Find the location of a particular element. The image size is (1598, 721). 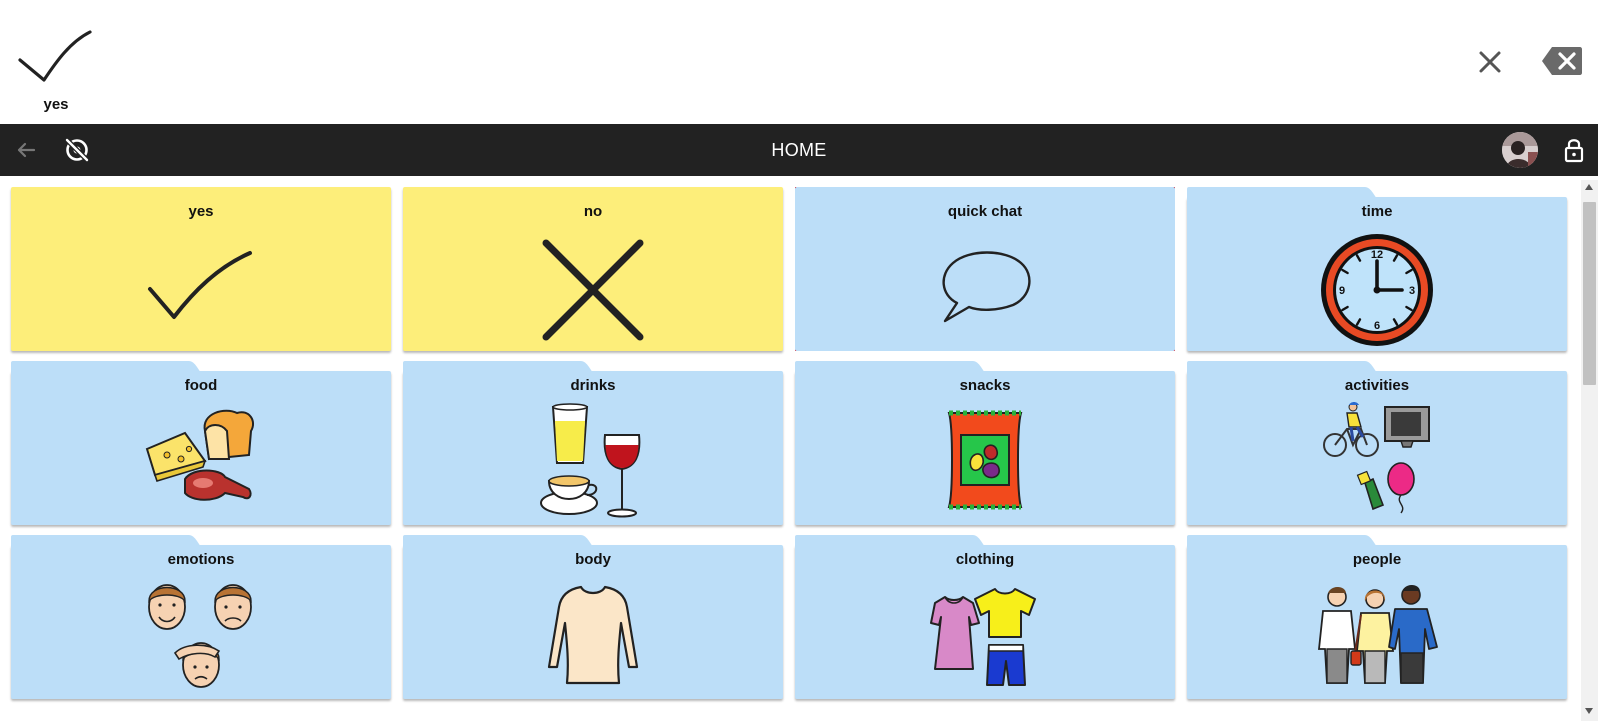

lock-icon is located at coordinates (1574, 151).